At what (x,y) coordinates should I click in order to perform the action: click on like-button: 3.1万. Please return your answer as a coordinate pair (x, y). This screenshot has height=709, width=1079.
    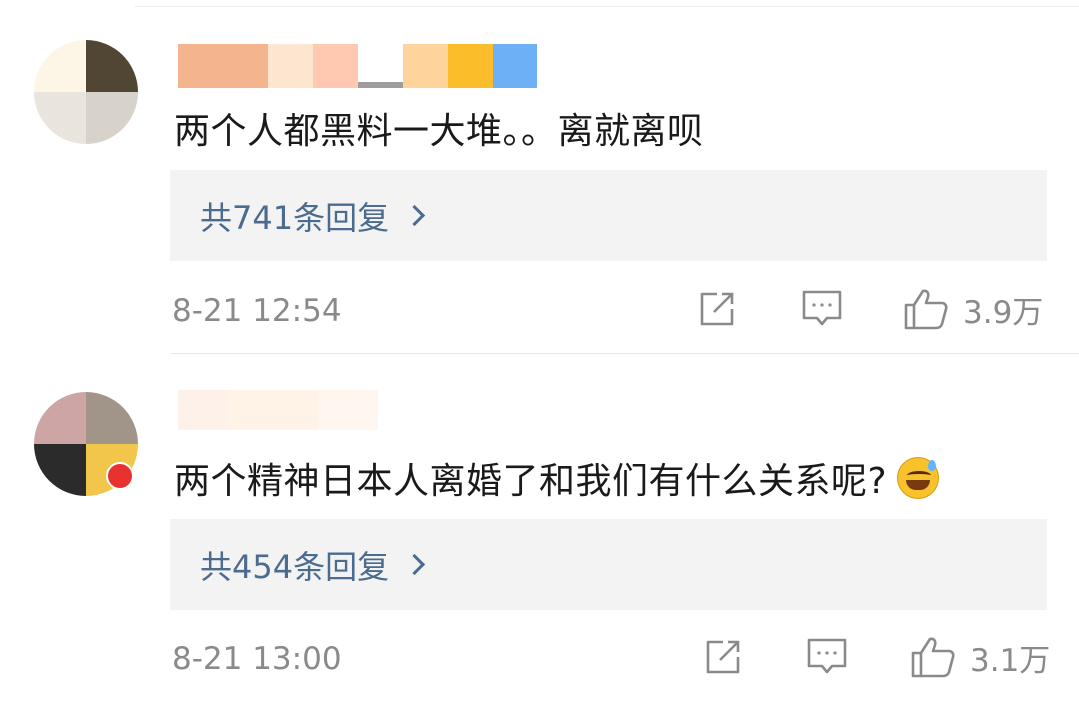
    Looking at the image, I should click on (980, 657).